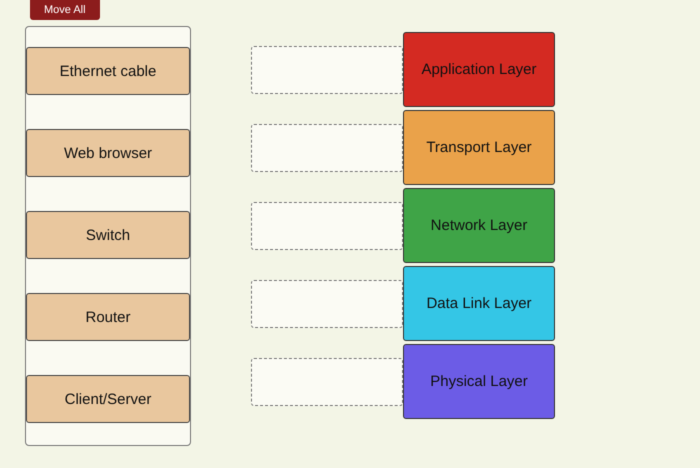  Describe the element at coordinates (479, 381) in the screenshot. I see `layer-label: Physical Layer` at that location.